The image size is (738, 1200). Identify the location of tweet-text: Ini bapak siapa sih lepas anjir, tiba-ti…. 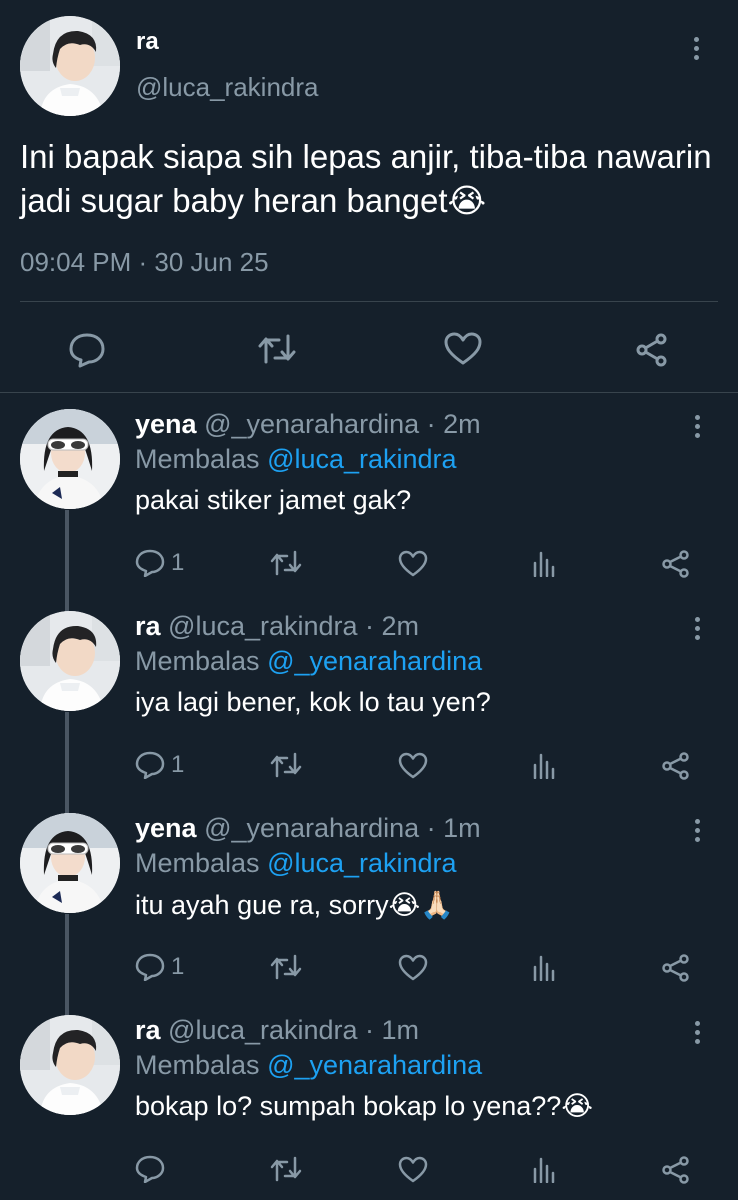
(370, 179).